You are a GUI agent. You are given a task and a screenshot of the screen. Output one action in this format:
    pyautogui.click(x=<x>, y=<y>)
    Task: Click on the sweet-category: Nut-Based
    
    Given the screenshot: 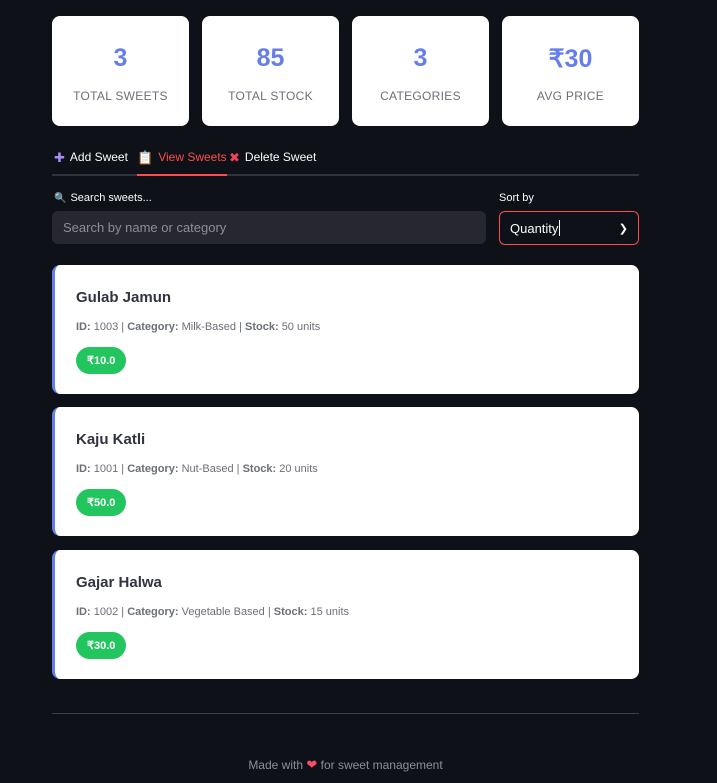 What is the action you would take?
    pyautogui.click(x=207, y=469)
    